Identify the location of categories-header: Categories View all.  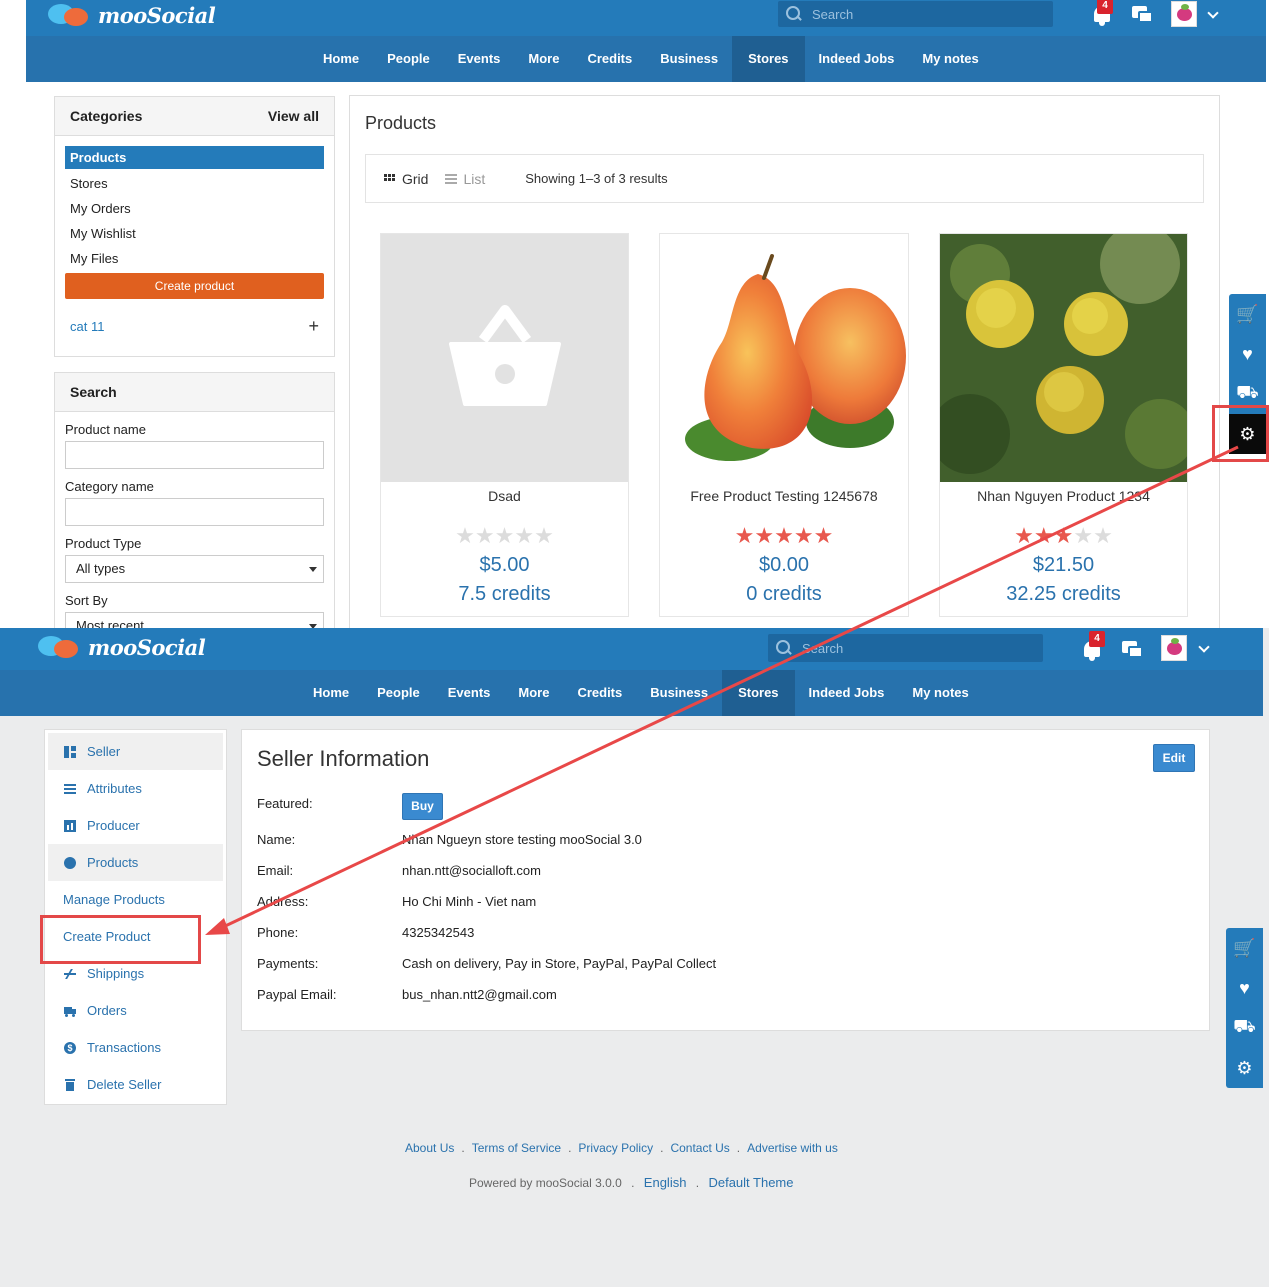
(194, 116).